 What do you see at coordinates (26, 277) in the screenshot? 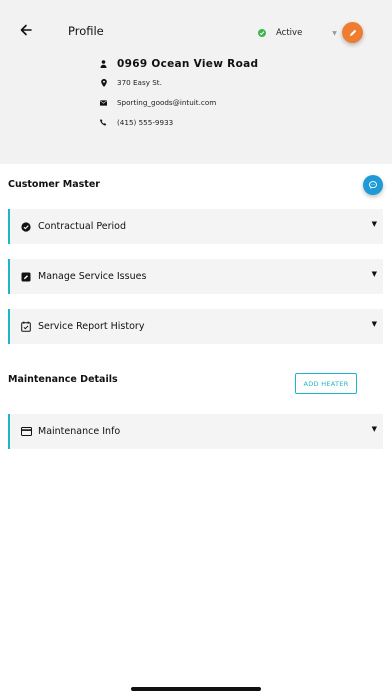
I see `edit-square-icon` at bounding box center [26, 277].